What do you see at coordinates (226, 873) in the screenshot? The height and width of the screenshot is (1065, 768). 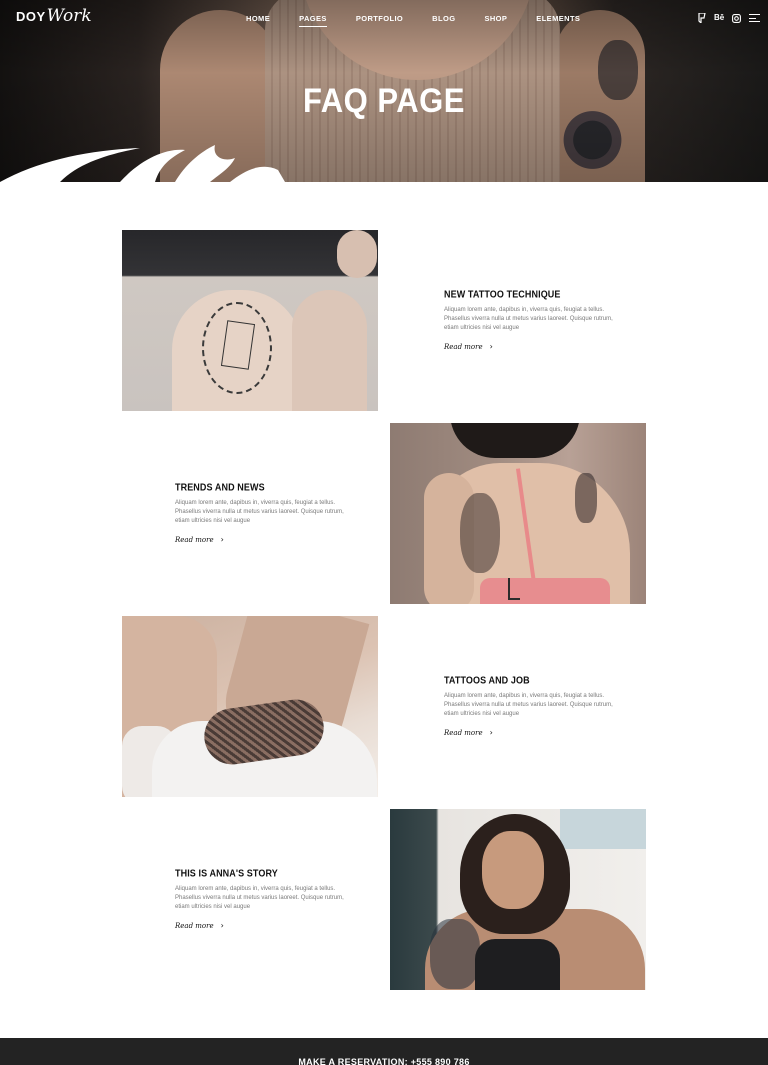 I see `faq-title: THIS IS ANNA'S STORY` at bounding box center [226, 873].